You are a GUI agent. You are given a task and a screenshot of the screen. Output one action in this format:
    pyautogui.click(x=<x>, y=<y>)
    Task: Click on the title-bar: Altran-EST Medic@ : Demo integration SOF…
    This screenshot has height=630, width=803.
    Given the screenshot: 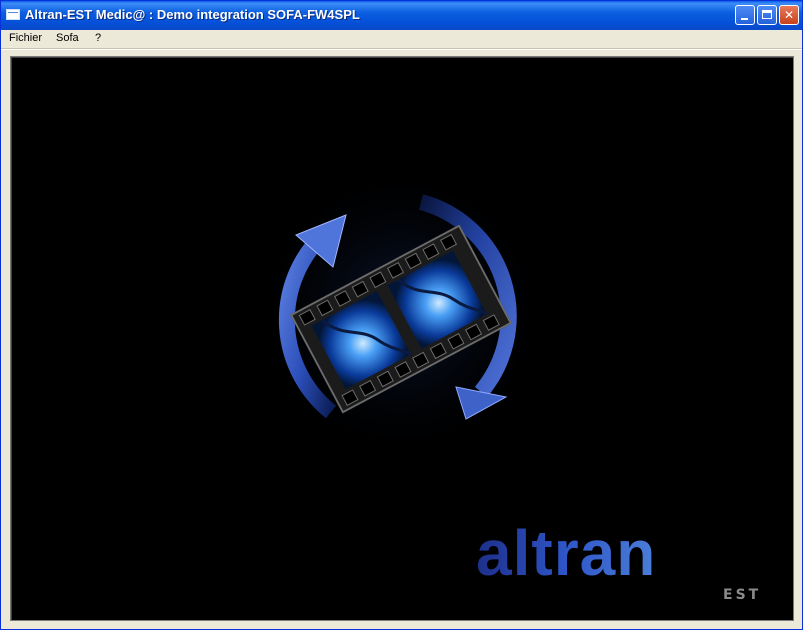 What is the action you would take?
    pyautogui.click(x=401, y=15)
    